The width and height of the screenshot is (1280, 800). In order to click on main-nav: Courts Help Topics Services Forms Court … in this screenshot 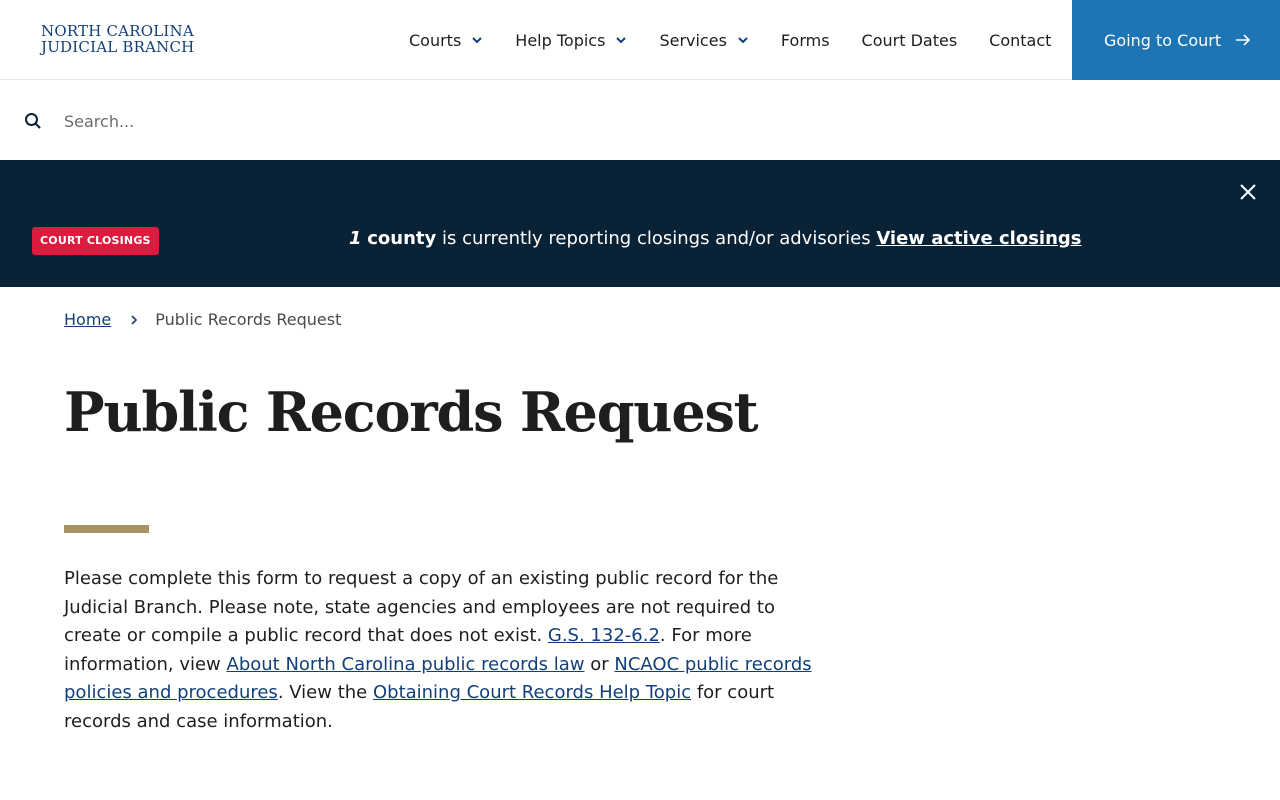, I will do `click(730, 40)`.